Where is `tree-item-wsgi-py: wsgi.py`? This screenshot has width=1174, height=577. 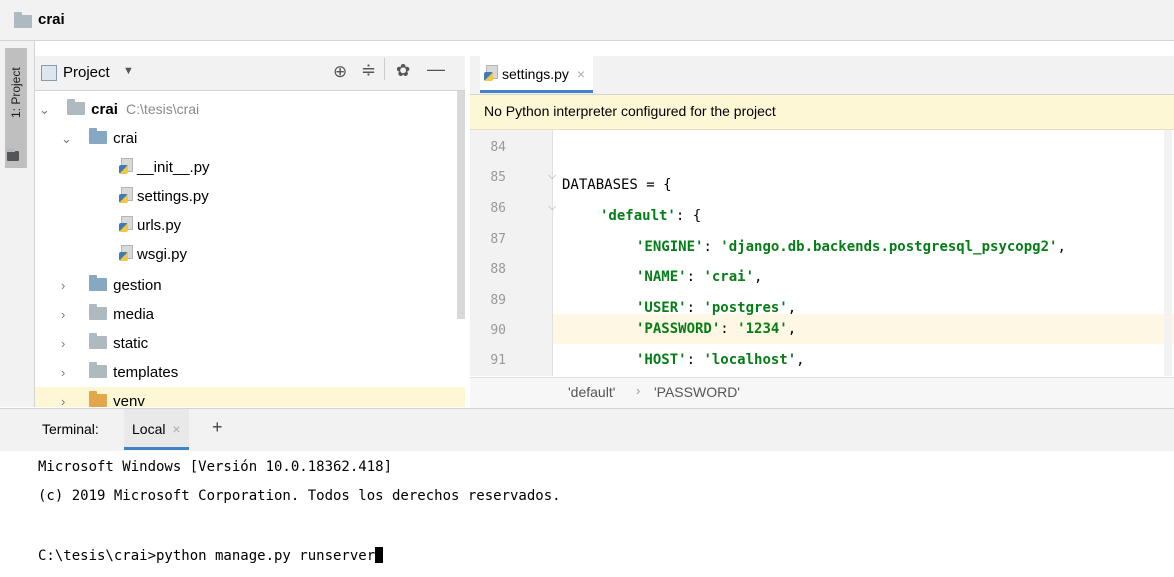
tree-item-wsgi-py: wsgi.py is located at coordinates (153, 254).